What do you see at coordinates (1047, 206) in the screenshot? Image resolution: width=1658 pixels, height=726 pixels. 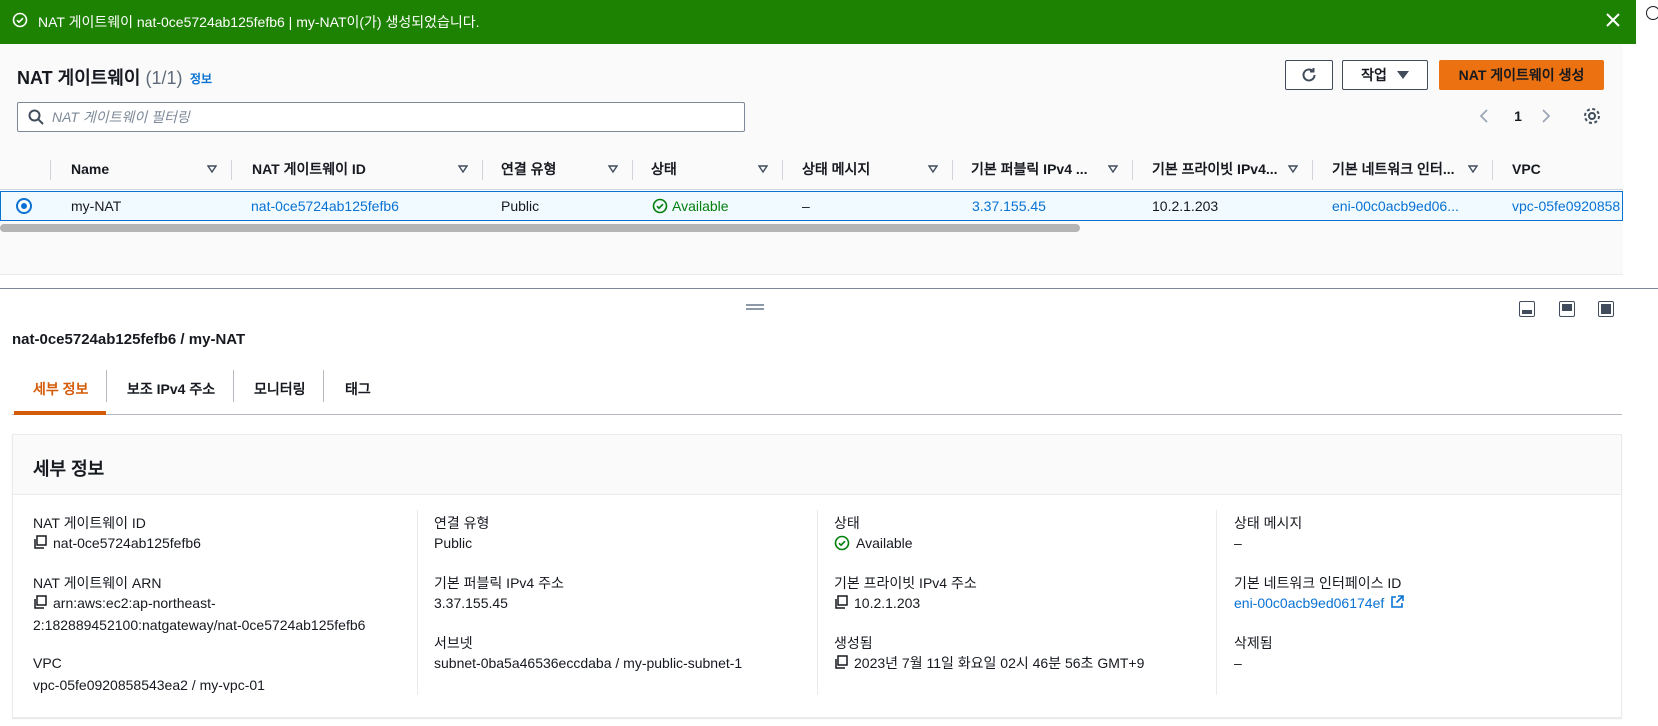 I see `cell-public-ip-link: 3.37.155.45` at bounding box center [1047, 206].